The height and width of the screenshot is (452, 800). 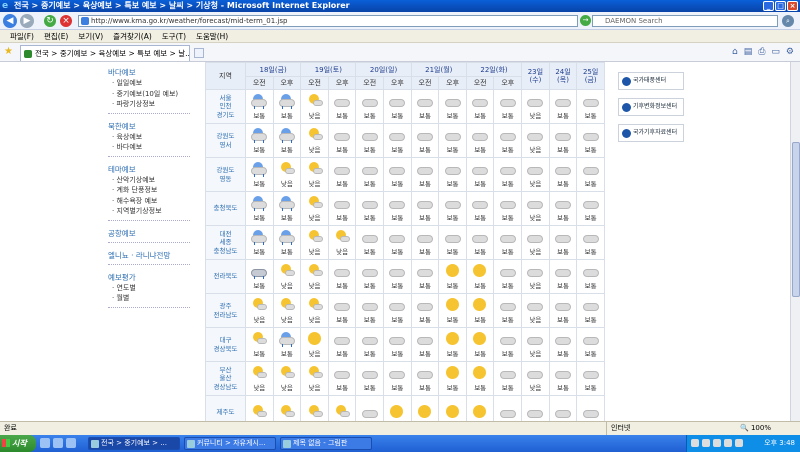 I want to click on related-link-banner: 국가기후자료센터, so click(x=651, y=133).